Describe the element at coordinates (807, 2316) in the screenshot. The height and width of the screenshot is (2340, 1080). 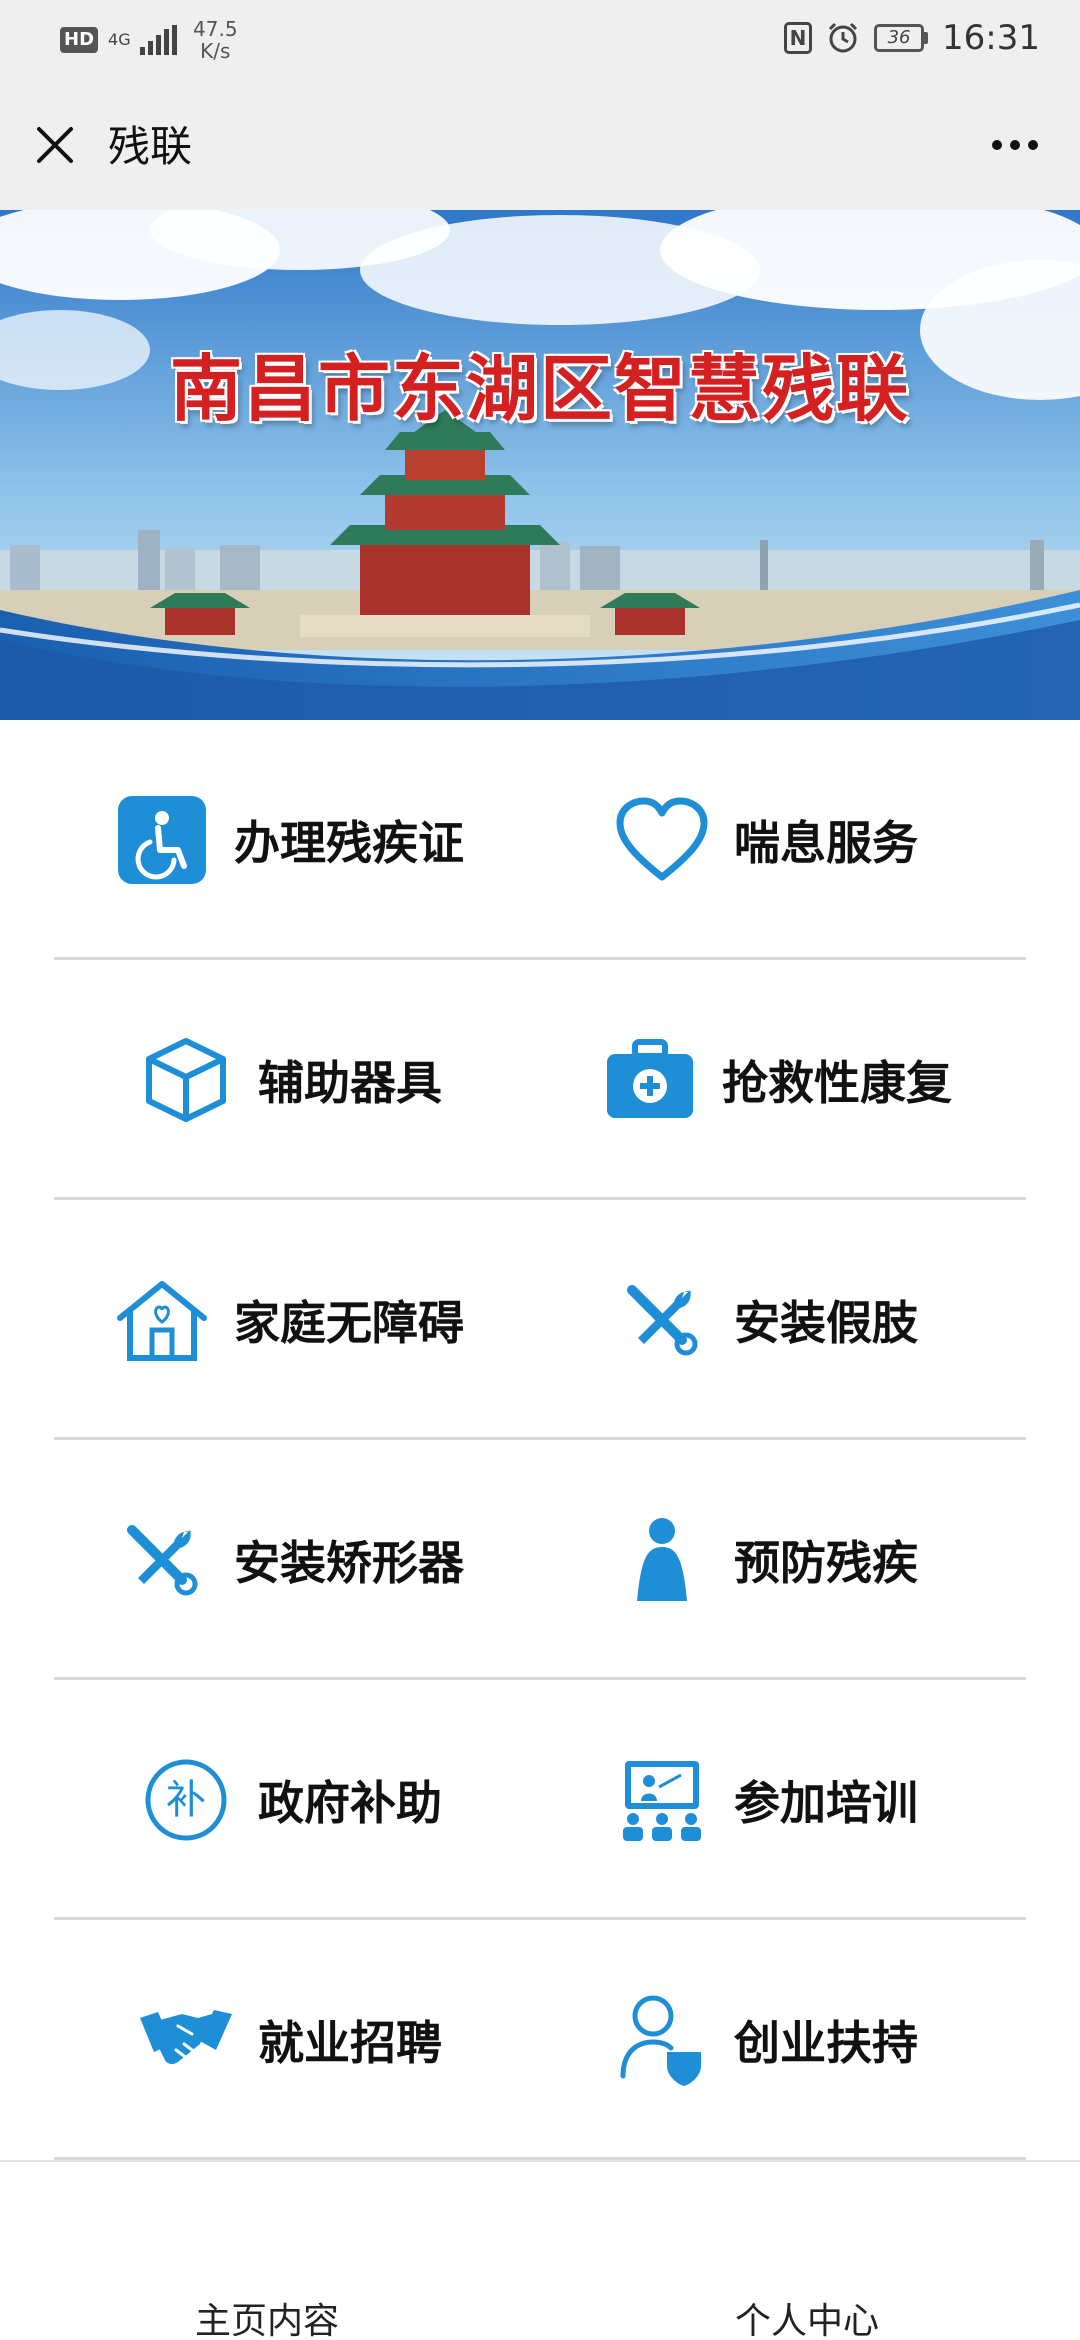
I see `tab-personal-center: 个人中心` at that location.